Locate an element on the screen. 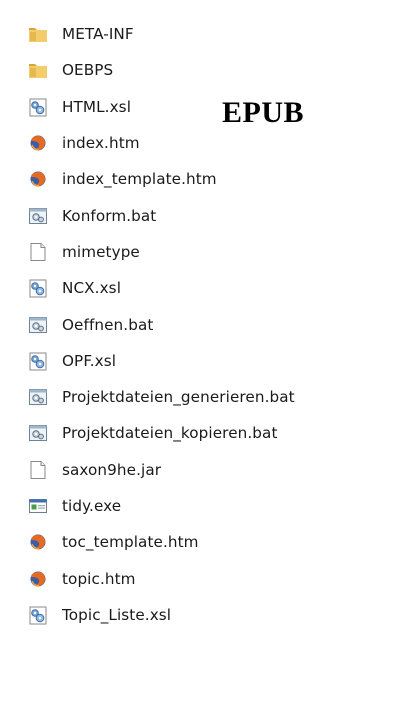 The image size is (398, 720). file-name: META-INF is located at coordinates (98, 34).